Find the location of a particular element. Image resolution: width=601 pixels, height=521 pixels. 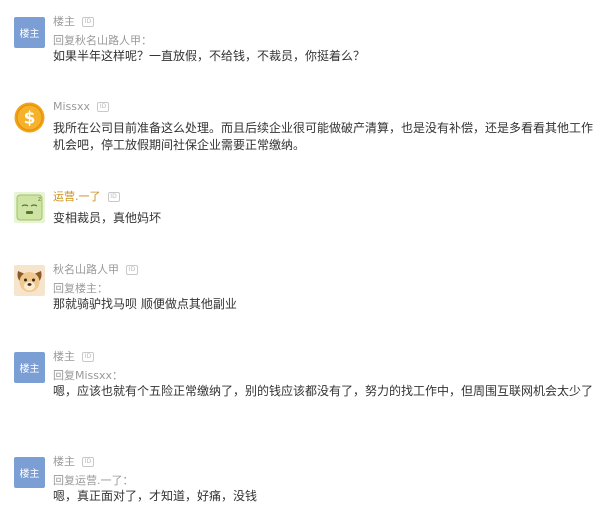

reply-to-line: 回复秋名山路人甲： is located at coordinates (102, 40).